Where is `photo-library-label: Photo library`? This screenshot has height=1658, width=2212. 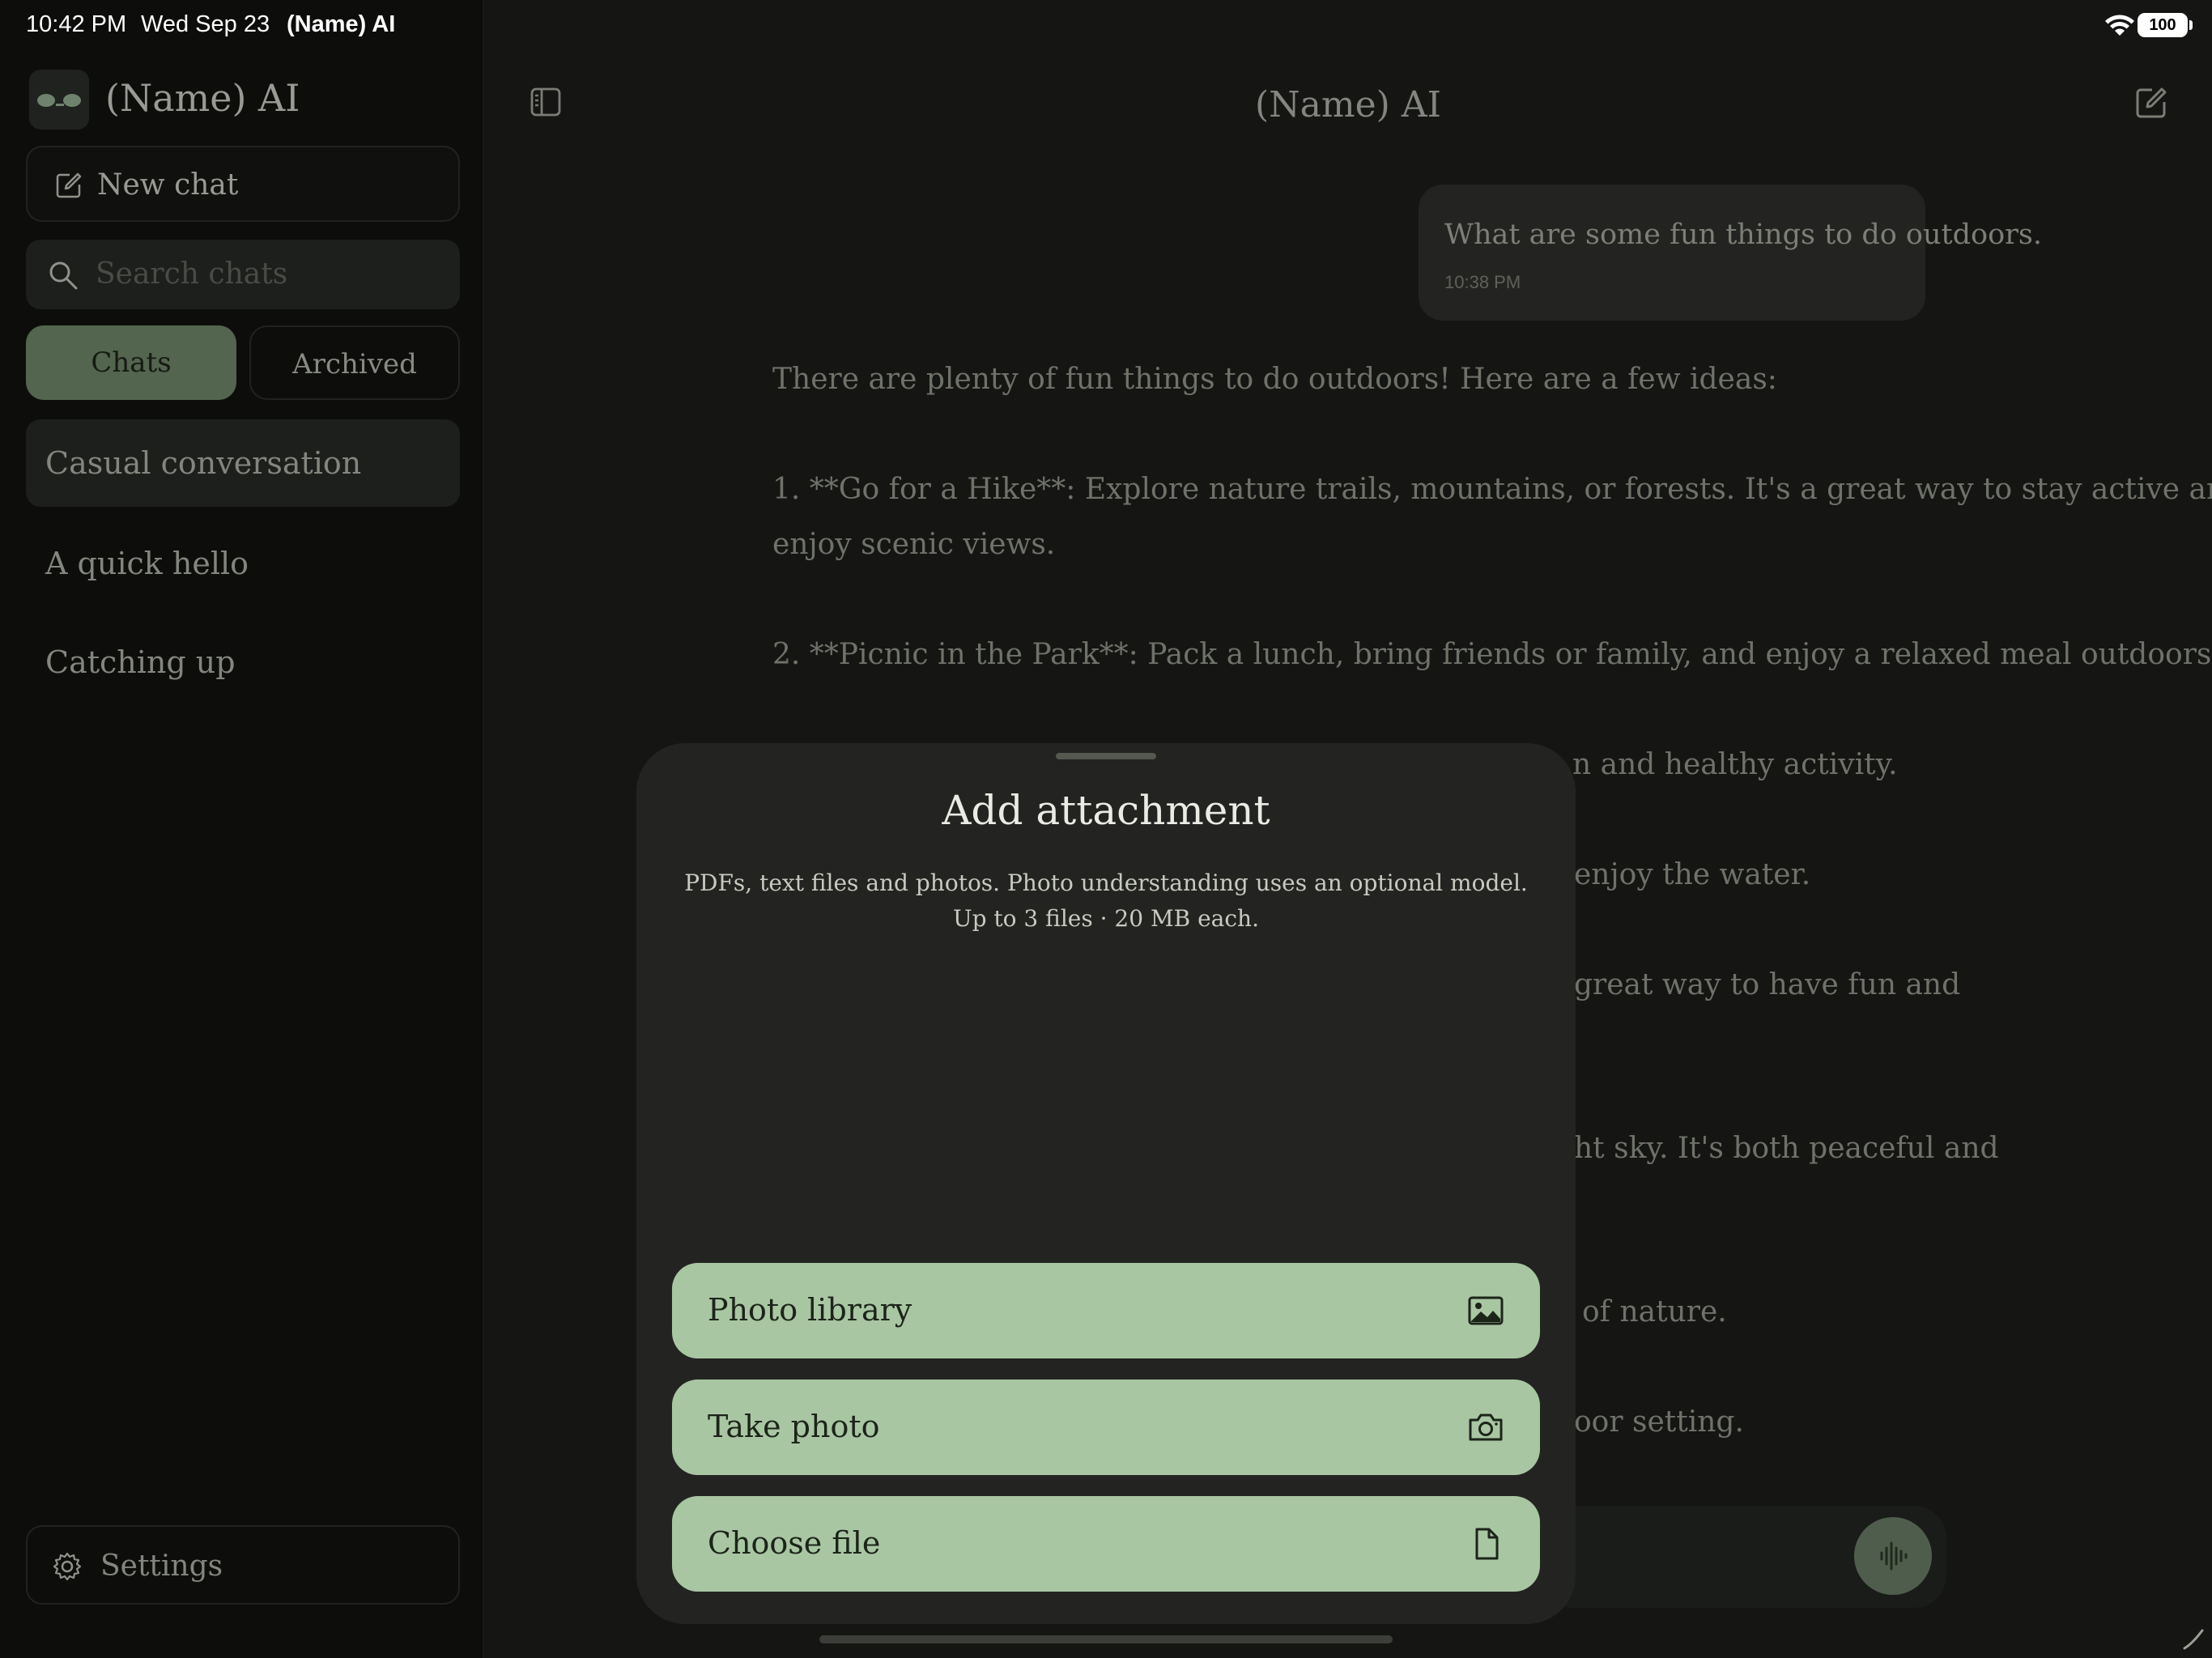
photo-library-label: Photo library is located at coordinates (810, 1310).